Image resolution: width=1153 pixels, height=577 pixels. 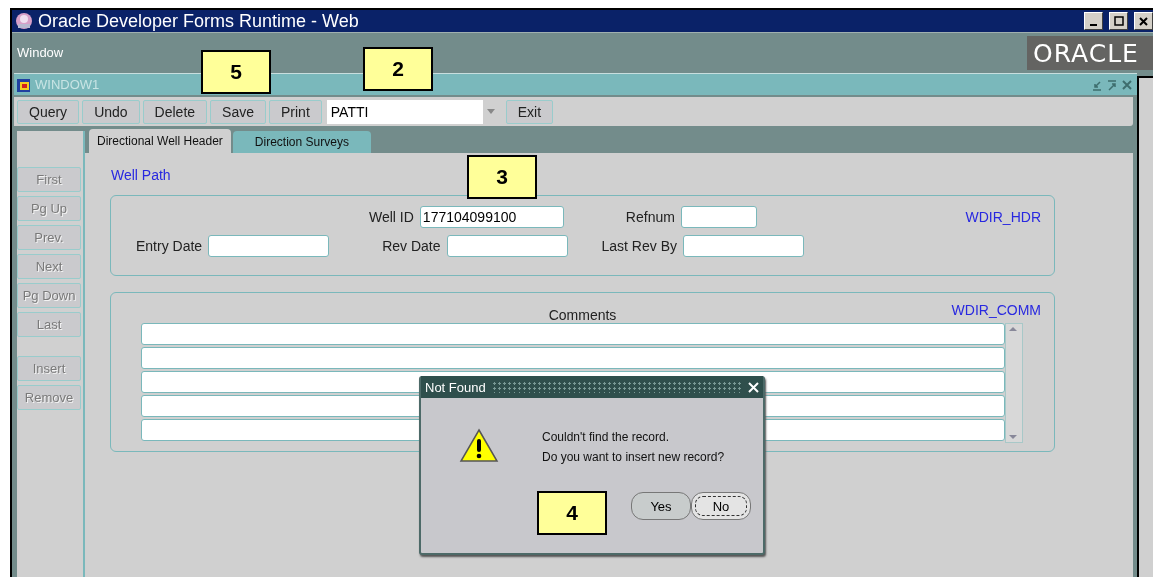 What do you see at coordinates (606, 437) in the screenshot?
I see `dialog-message: Couldn't find the record.` at bounding box center [606, 437].